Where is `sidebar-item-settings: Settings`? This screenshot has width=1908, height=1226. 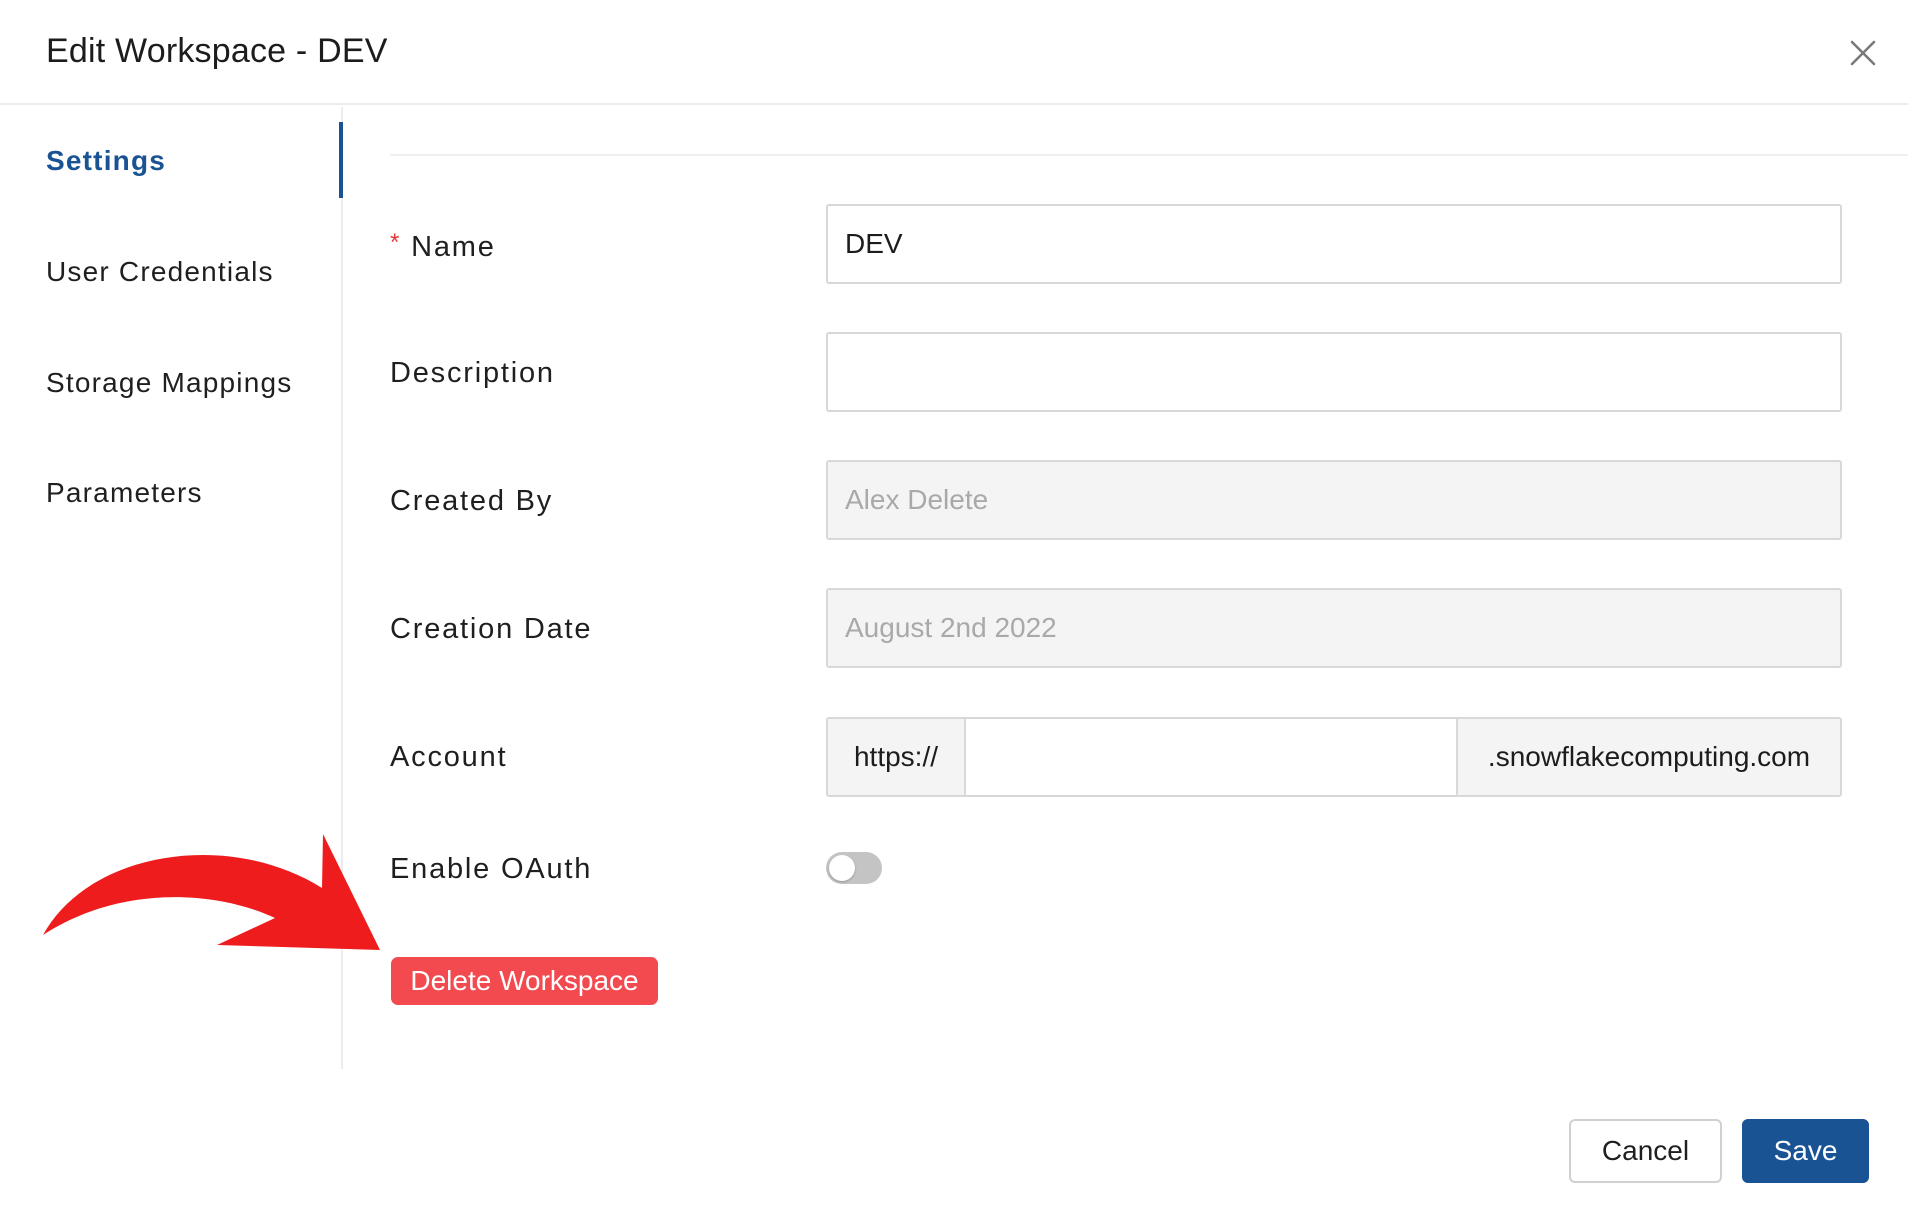 sidebar-item-settings: Settings is located at coordinates (106, 161).